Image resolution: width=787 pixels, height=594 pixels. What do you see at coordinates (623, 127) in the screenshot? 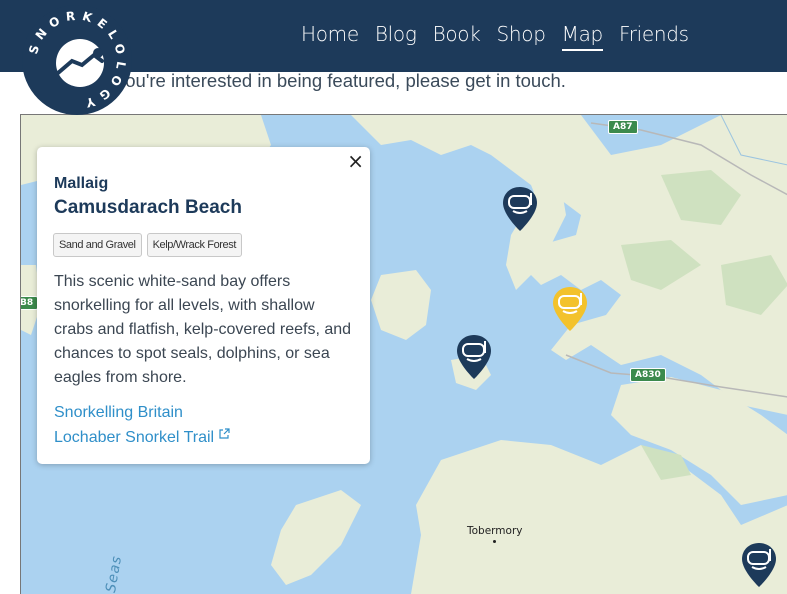
I see `road-label-a87: A87` at bounding box center [623, 127].